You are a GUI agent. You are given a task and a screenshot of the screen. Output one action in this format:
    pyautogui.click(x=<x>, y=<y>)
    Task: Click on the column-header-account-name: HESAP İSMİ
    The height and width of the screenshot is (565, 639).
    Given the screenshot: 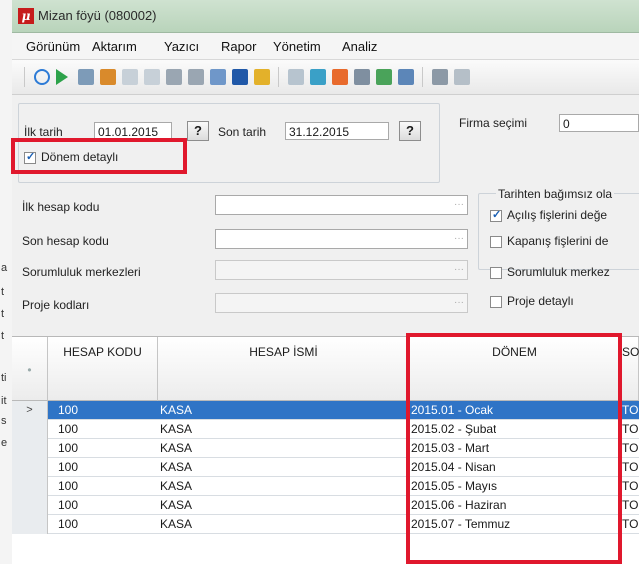 What is the action you would take?
    pyautogui.click(x=284, y=369)
    